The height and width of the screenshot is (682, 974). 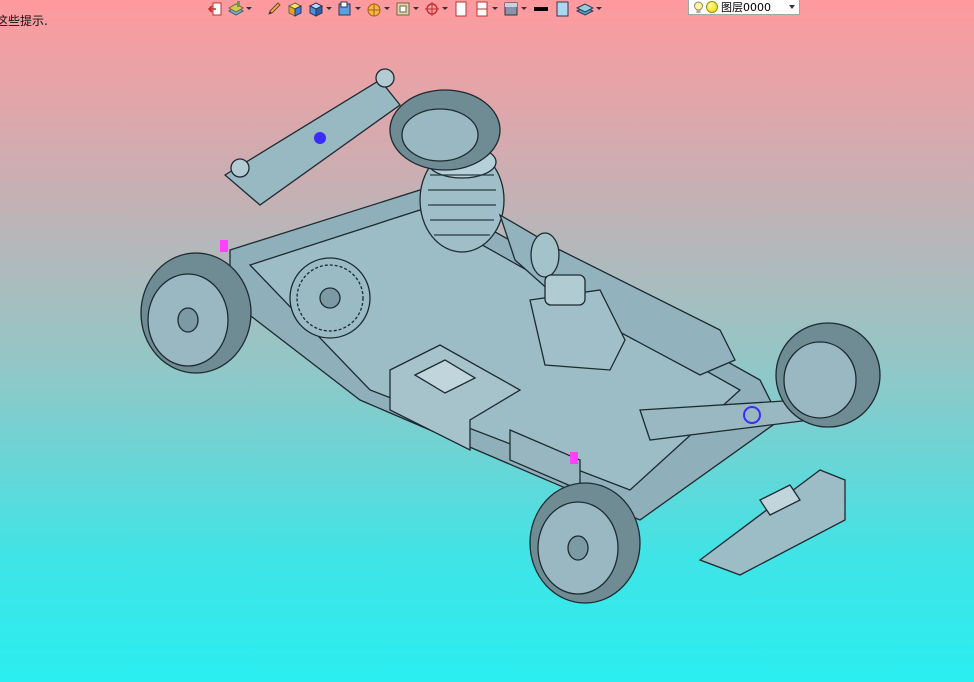 What do you see at coordinates (196, 313) in the screenshot?
I see `wheel-rear-left` at bounding box center [196, 313].